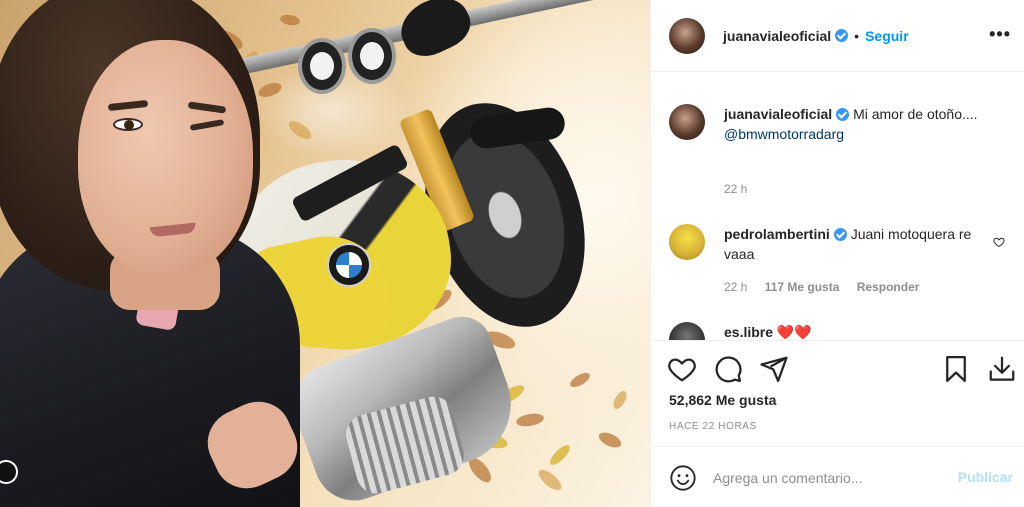 This screenshot has width=1024, height=507. What do you see at coordinates (778, 114) in the screenshot?
I see `caption-username: juanavialeoficial` at bounding box center [778, 114].